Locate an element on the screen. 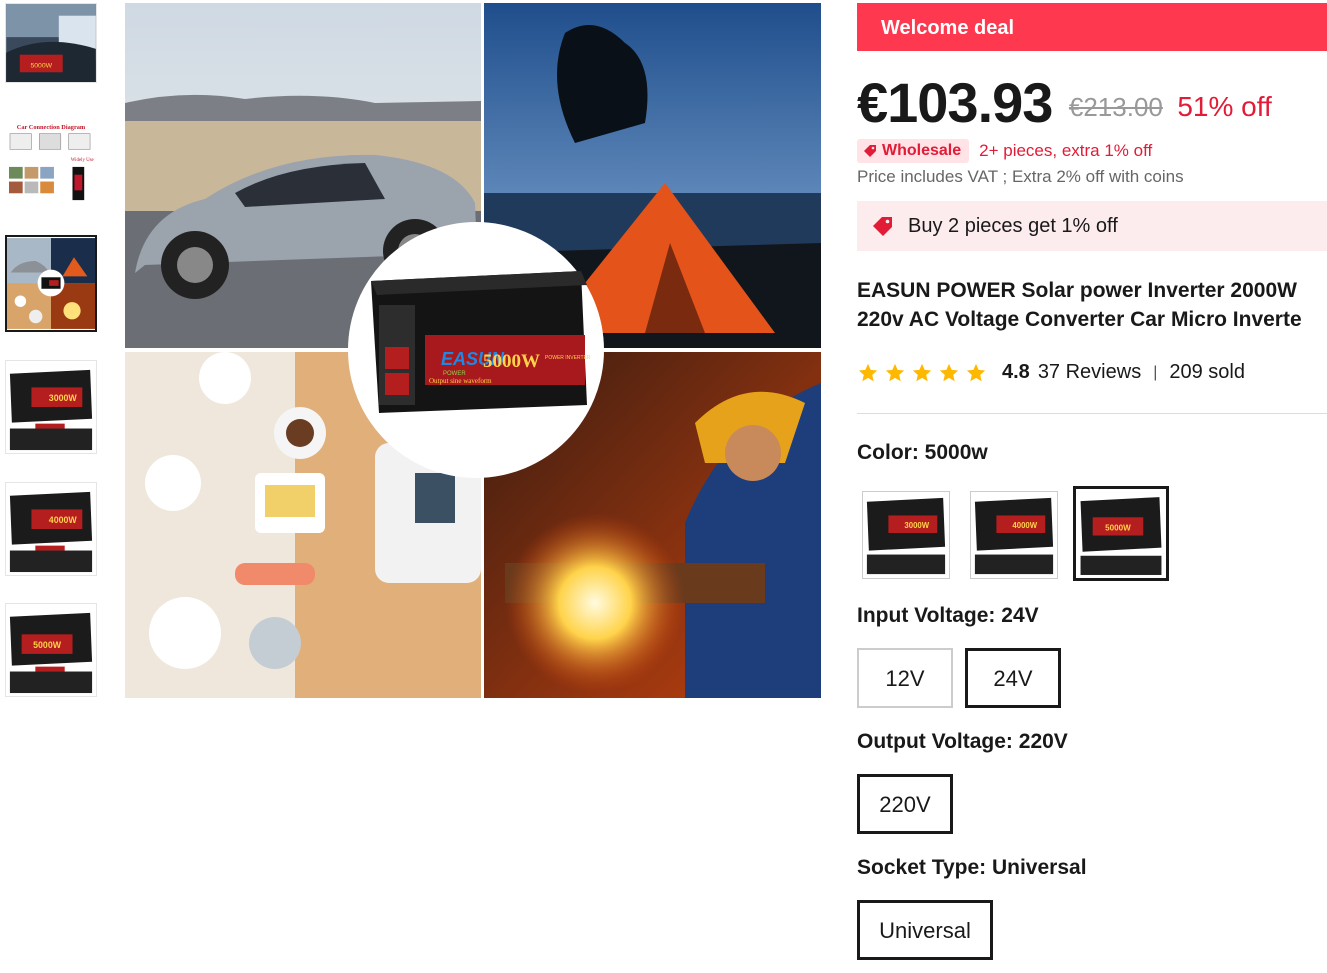  rating-value: 4.8 is located at coordinates (1016, 372).